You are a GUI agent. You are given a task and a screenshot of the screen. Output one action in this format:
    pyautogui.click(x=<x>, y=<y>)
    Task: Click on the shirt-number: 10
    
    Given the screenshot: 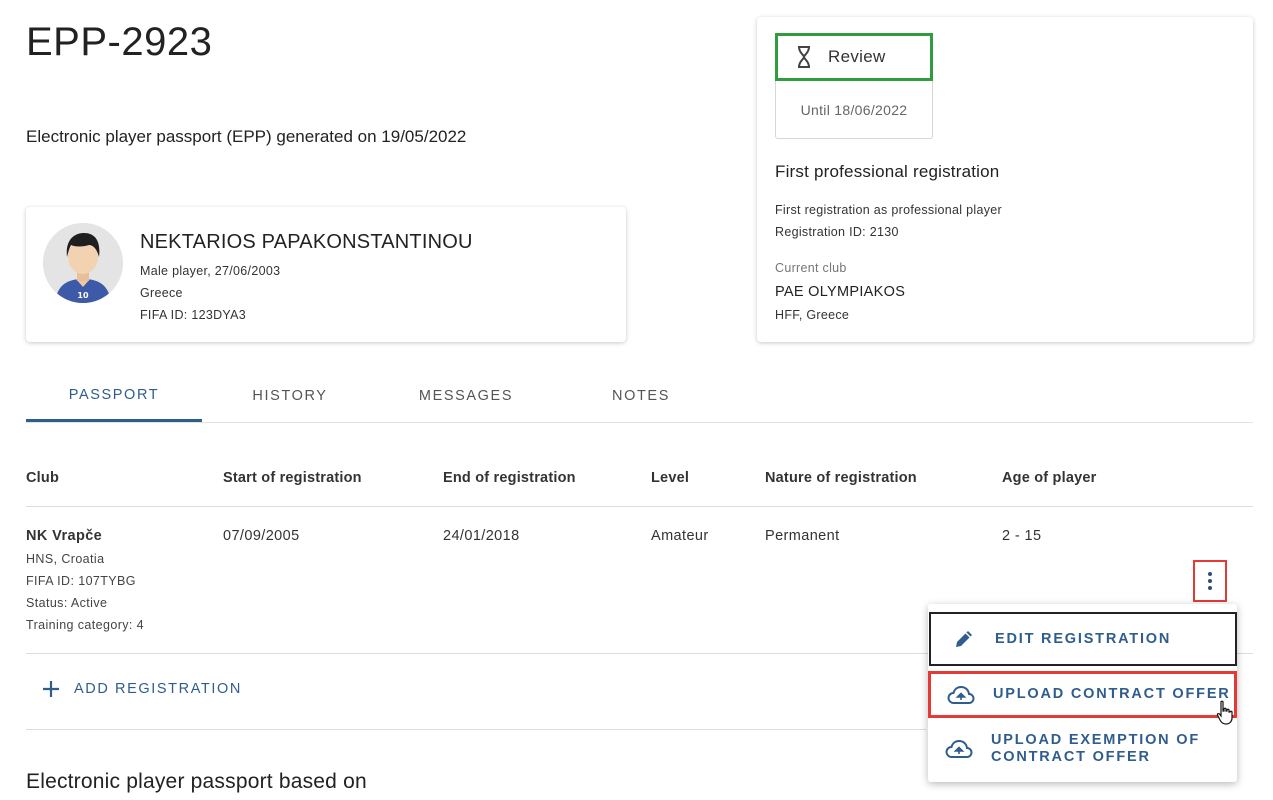 What is the action you would take?
    pyautogui.click(x=83, y=295)
    